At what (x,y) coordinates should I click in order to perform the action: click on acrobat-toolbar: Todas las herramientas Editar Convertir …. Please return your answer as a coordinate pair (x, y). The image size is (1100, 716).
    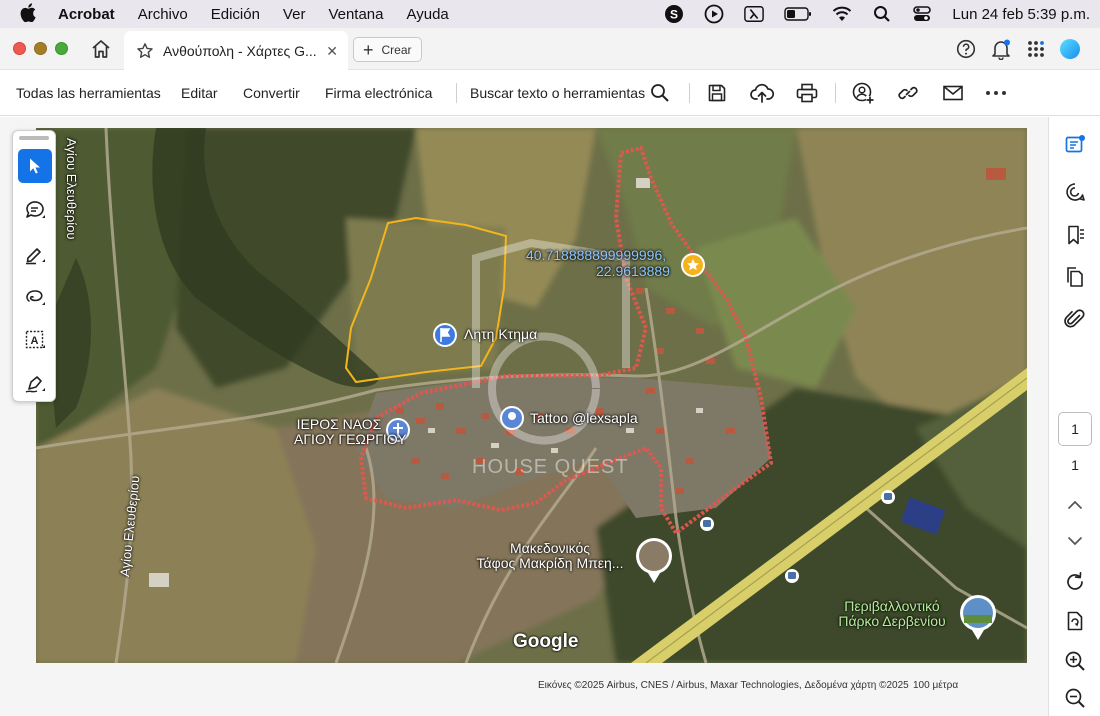
    Looking at the image, I should click on (550, 93).